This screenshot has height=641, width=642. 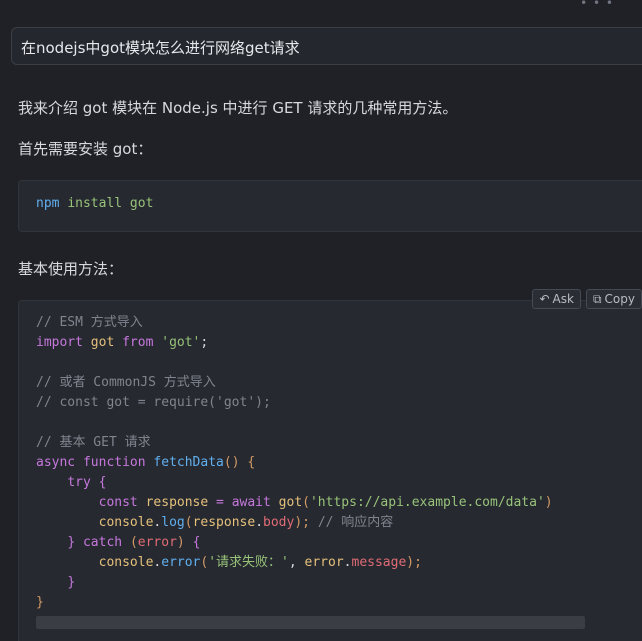 What do you see at coordinates (48, 203) in the screenshot?
I see `npm-command: npm` at bounding box center [48, 203].